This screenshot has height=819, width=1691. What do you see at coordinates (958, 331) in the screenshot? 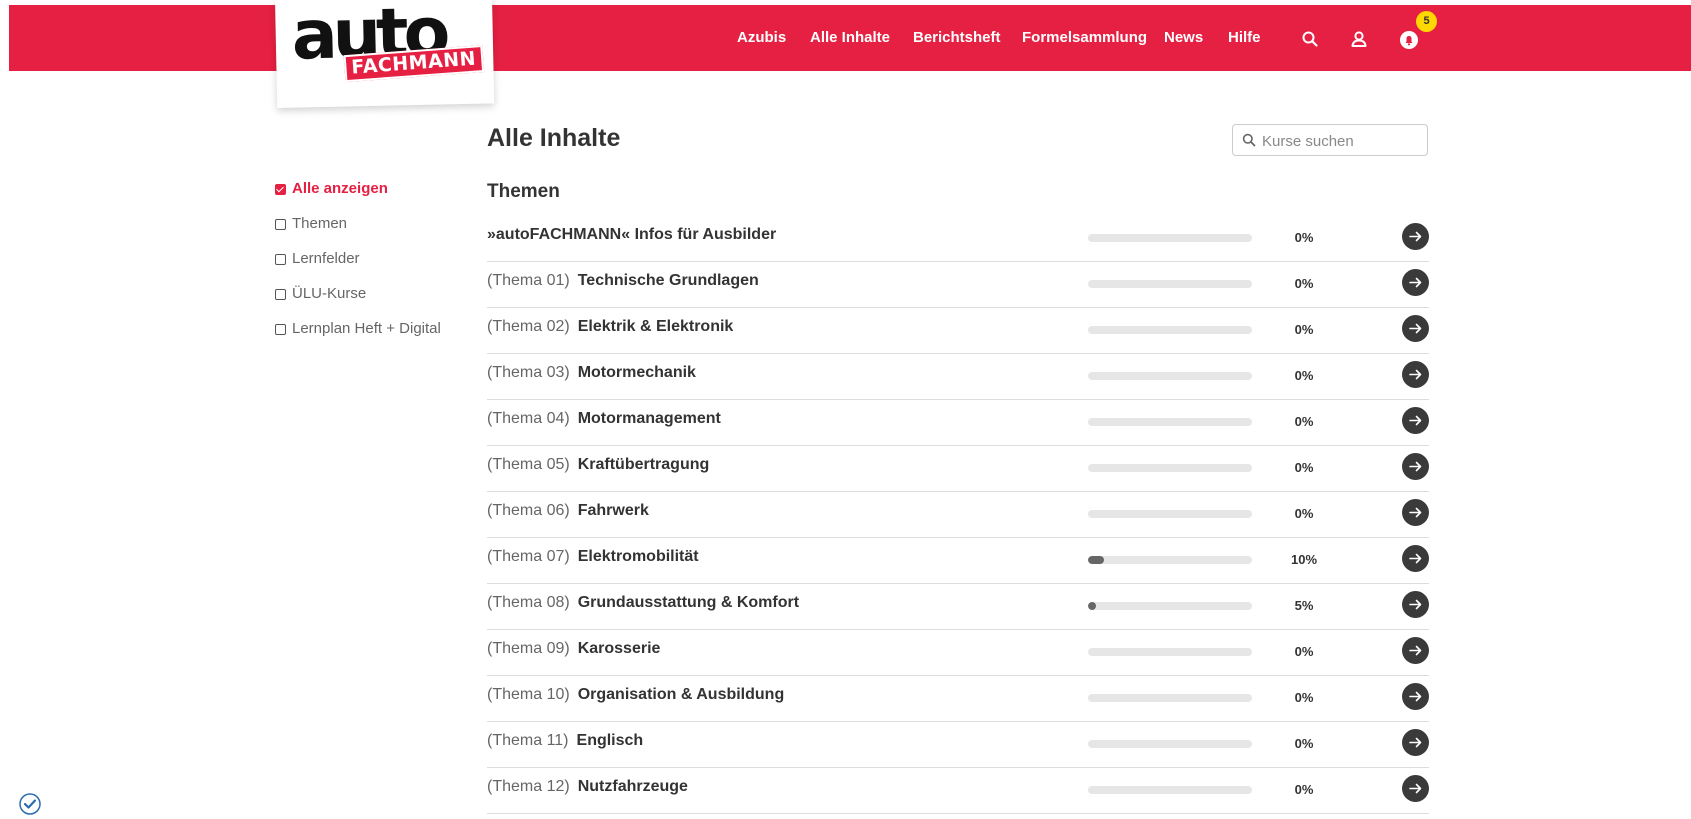
I see `course-row: (Thema 02) Elektrik & Elektronik 0%` at bounding box center [958, 331].